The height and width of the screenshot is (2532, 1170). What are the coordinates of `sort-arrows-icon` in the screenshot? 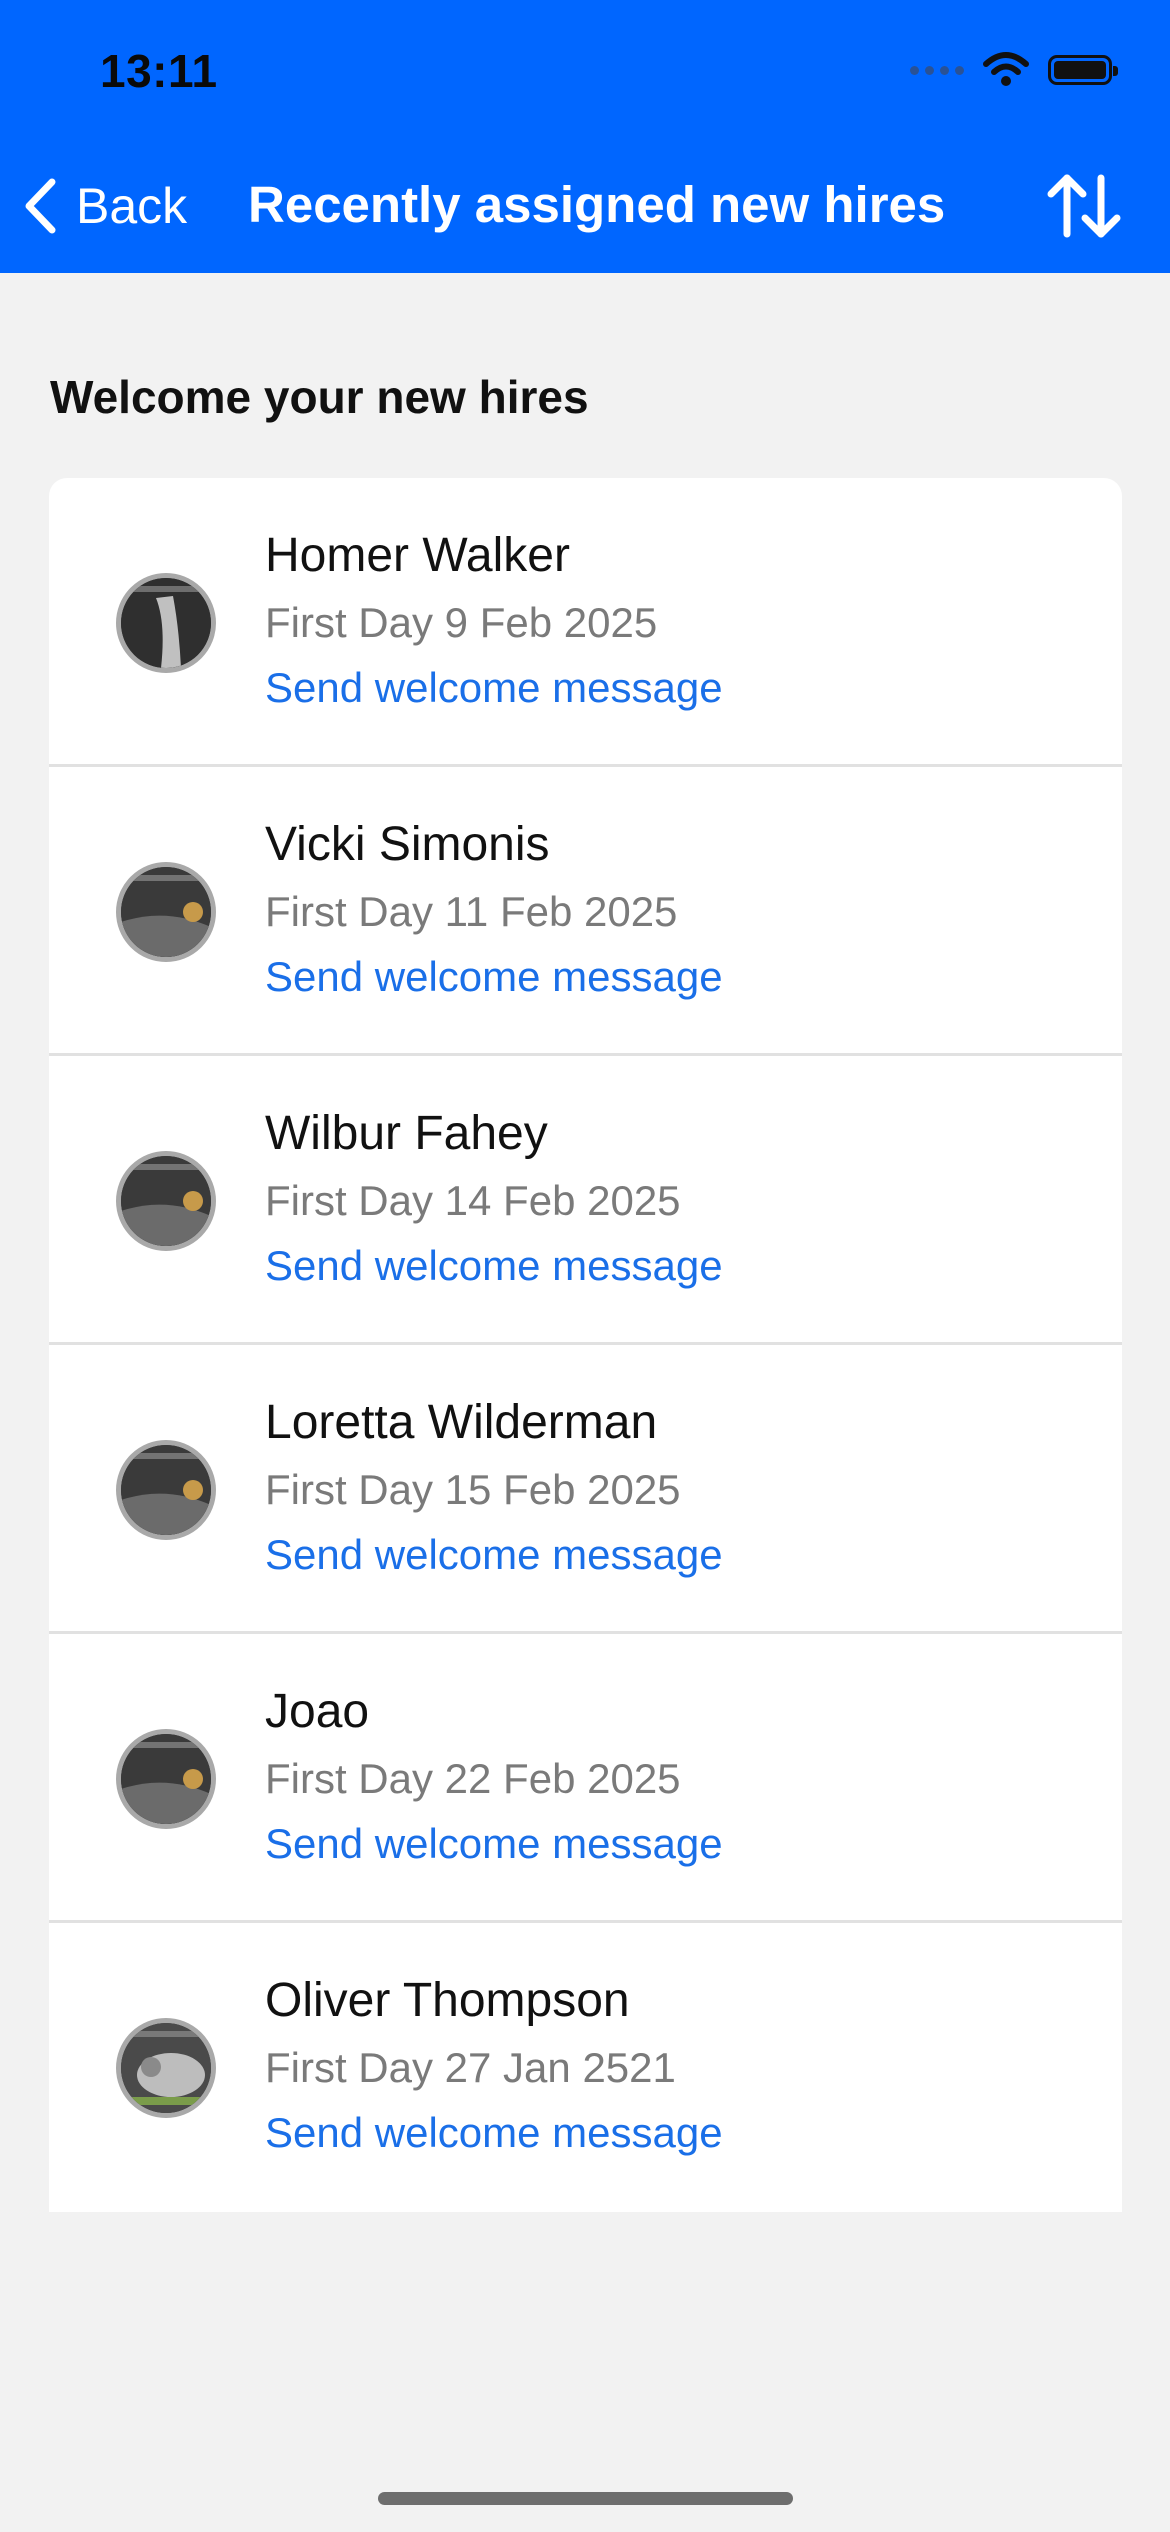 It's located at (1084, 206).